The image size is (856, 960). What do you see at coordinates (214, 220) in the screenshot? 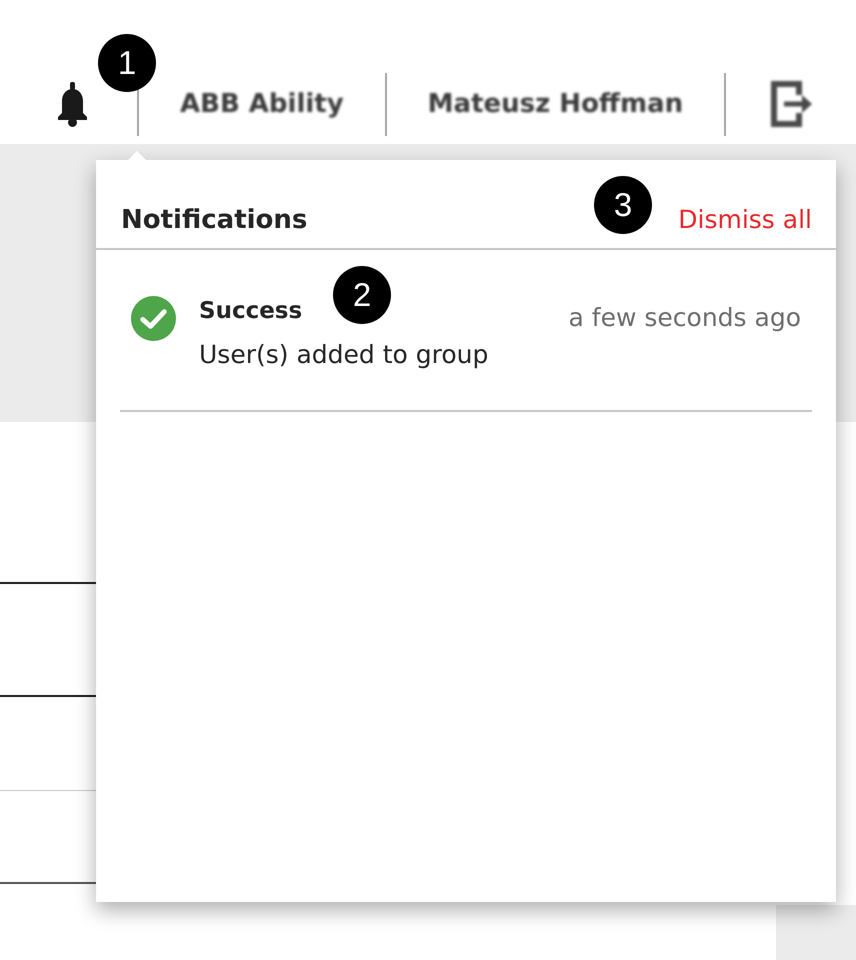
I see `popover-title: Notifications` at bounding box center [214, 220].